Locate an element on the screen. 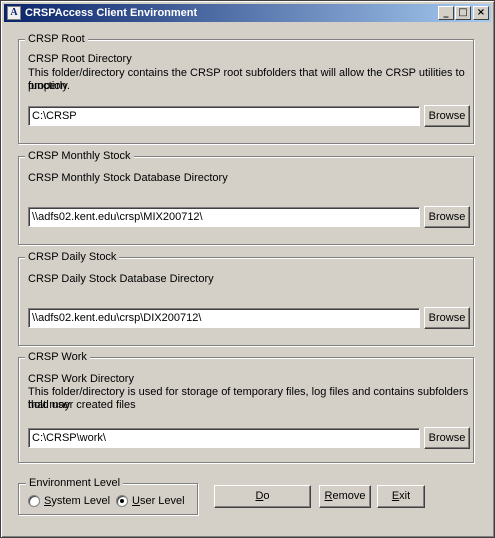 This screenshot has height=538, width=495. crsp-monthly-stock-heading: CRSP Monthly Stock Database Directory is located at coordinates (128, 178).